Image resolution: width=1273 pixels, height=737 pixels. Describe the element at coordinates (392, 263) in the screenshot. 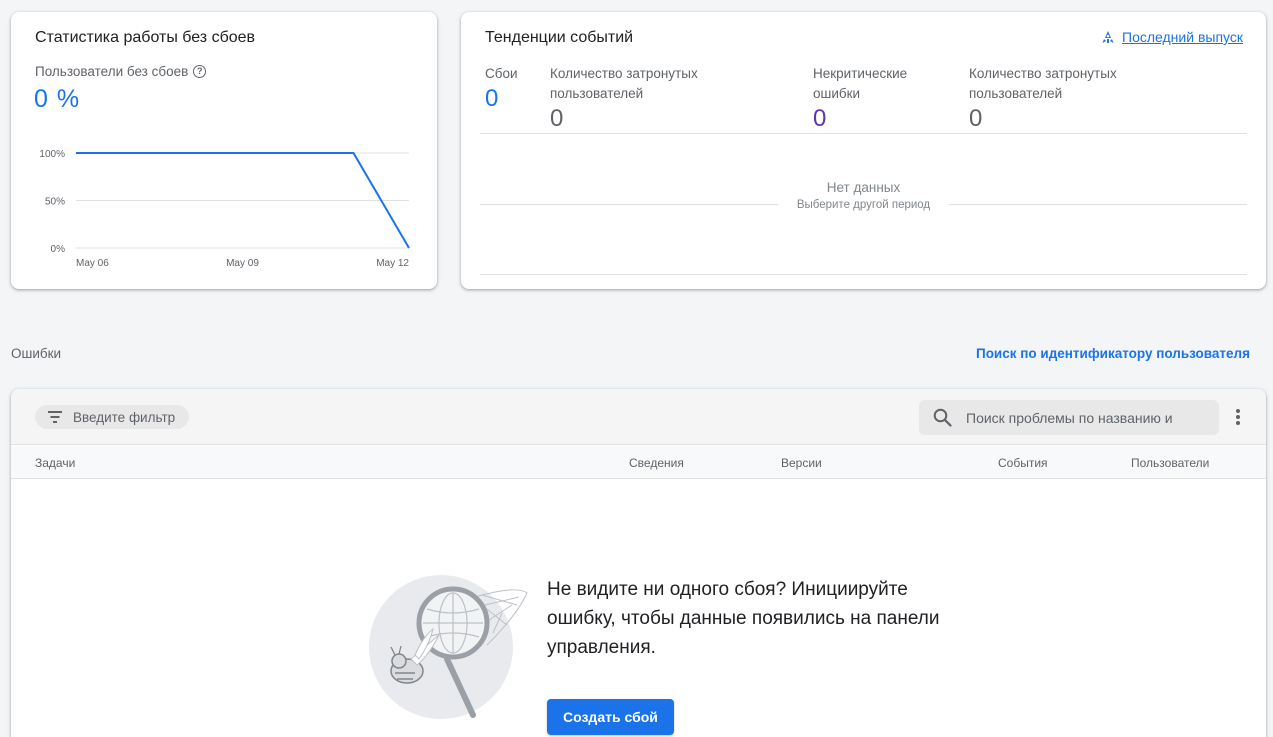

I see `chart-x-tick-label: May 12` at that location.